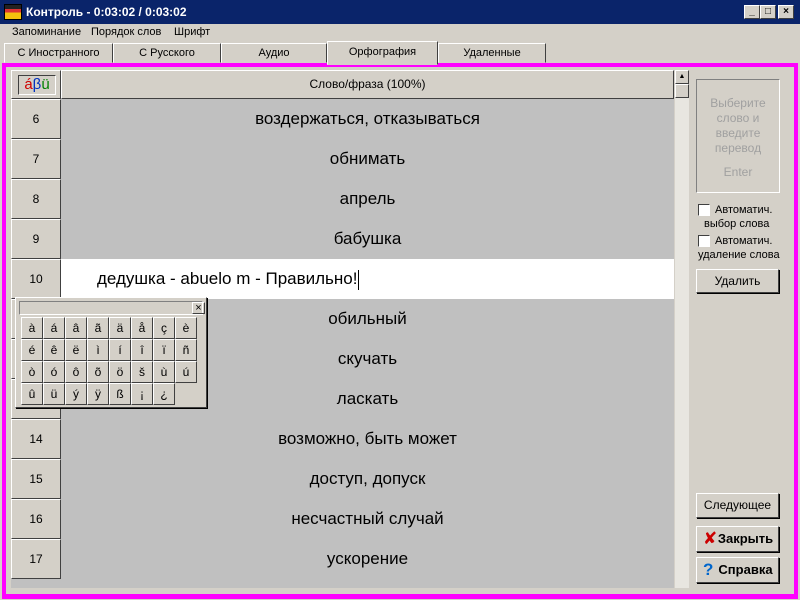 This screenshot has height=600, width=800. What do you see at coordinates (367, 279) in the screenshot?
I see `answer-input: дедушка - abuelo m - Правильно!` at bounding box center [367, 279].